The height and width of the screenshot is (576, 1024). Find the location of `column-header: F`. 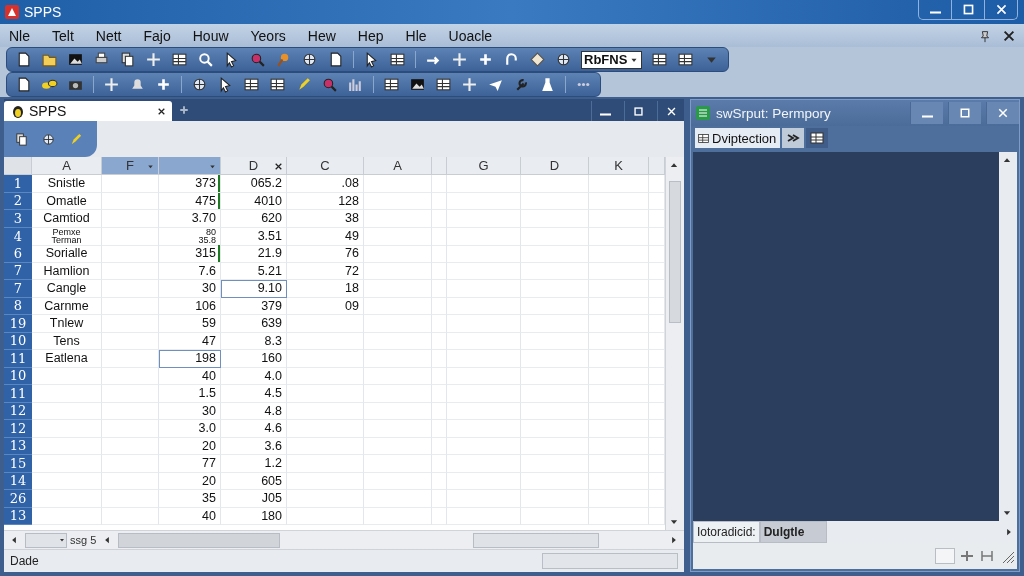

column-header: F is located at coordinates (130, 166).